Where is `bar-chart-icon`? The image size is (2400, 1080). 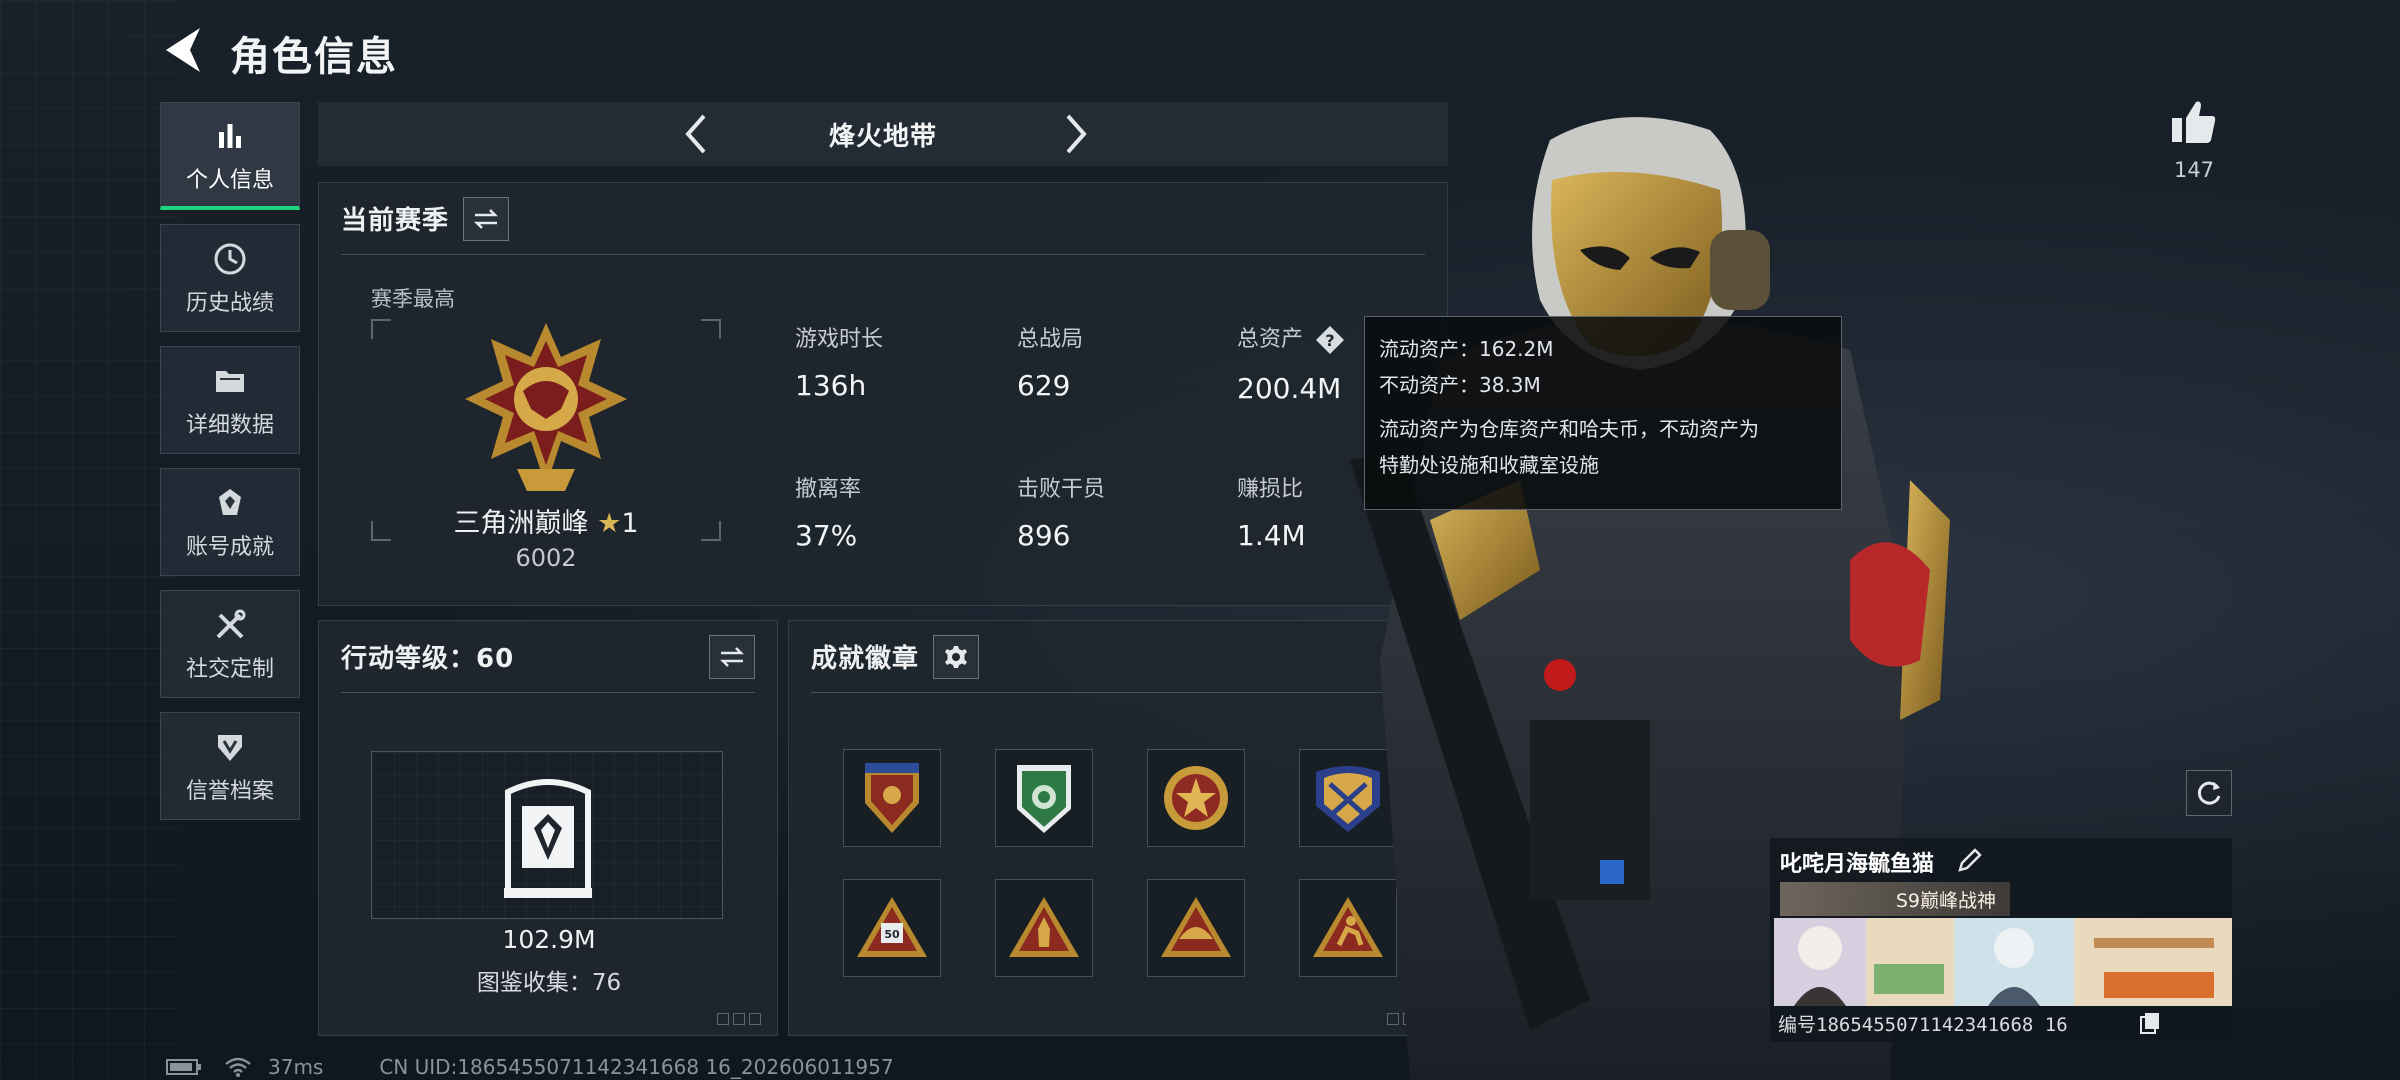
bar-chart-icon is located at coordinates (230, 135).